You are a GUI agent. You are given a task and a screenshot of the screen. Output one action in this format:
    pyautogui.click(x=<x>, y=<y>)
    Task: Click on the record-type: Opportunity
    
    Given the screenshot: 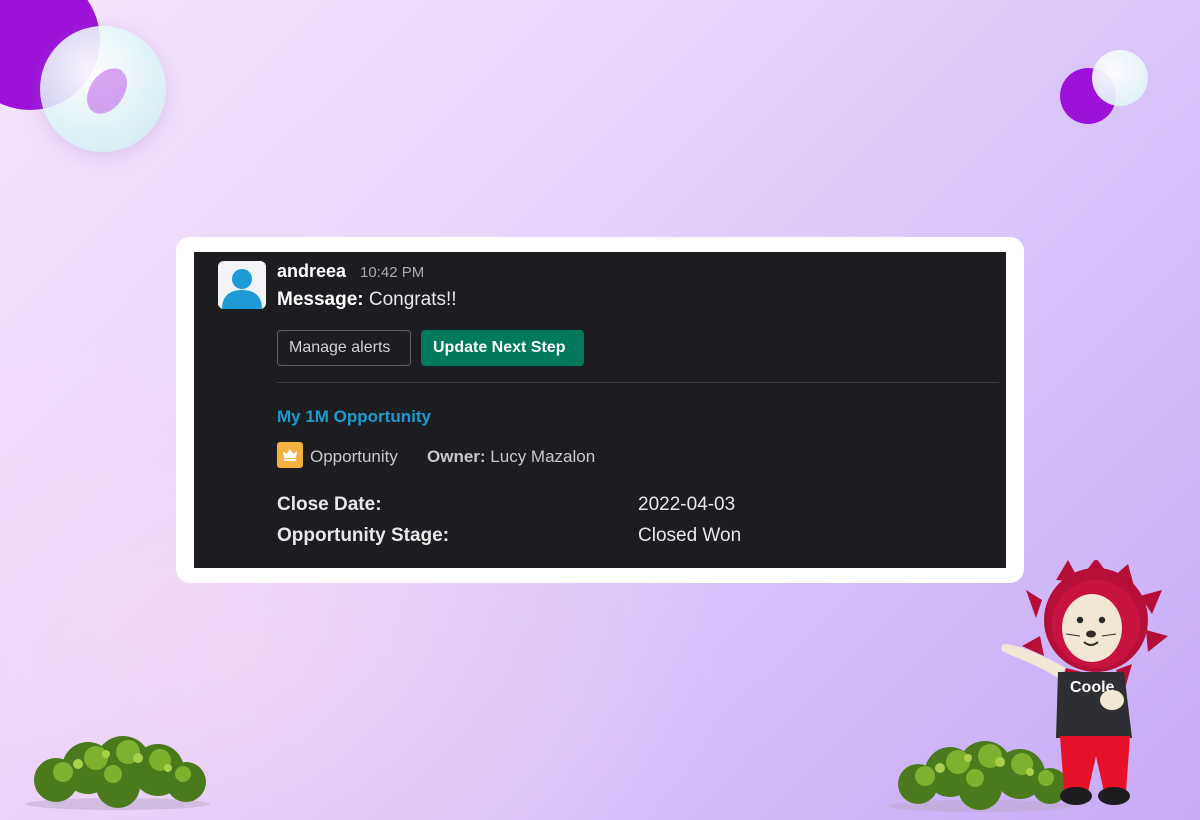 What is the action you would take?
    pyautogui.click(x=354, y=456)
    